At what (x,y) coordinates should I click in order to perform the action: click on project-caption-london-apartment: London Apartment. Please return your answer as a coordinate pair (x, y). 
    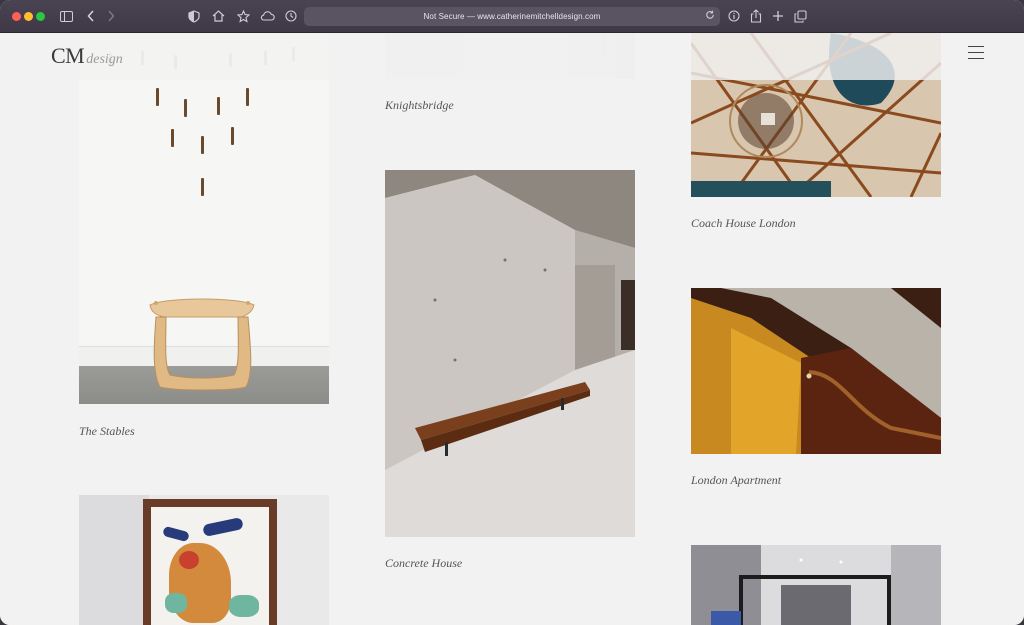
    Looking at the image, I should click on (736, 480).